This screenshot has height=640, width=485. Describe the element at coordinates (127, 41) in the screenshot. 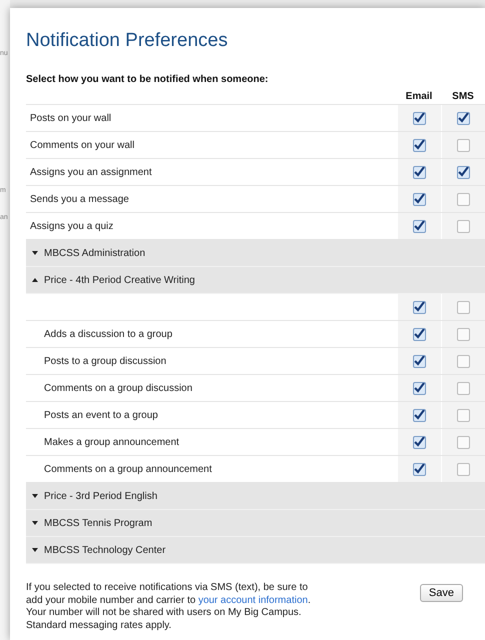

I see `dialog-title: Notification Preferences` at that location.